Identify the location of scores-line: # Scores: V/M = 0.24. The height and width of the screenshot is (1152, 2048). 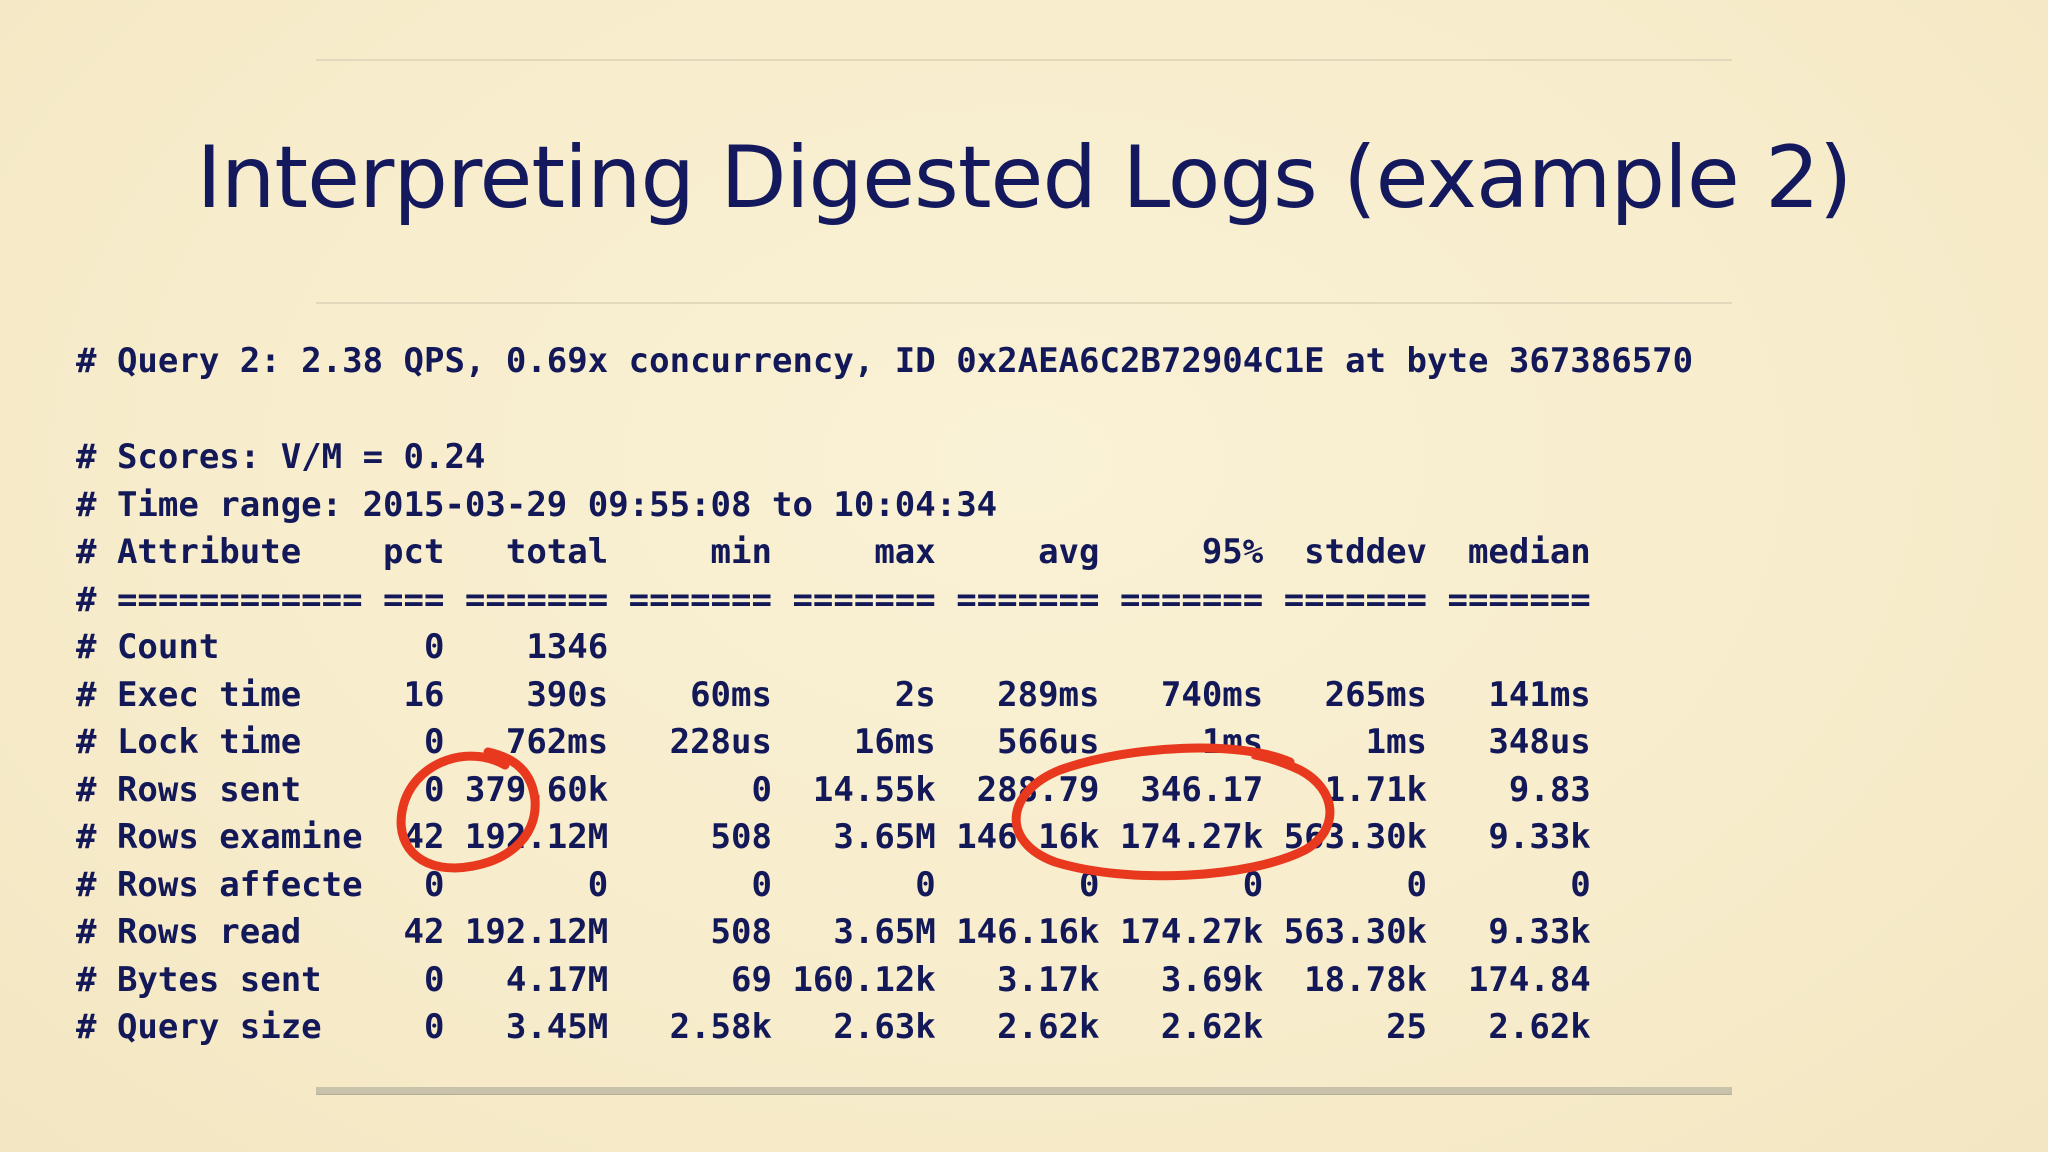
(281, 457).